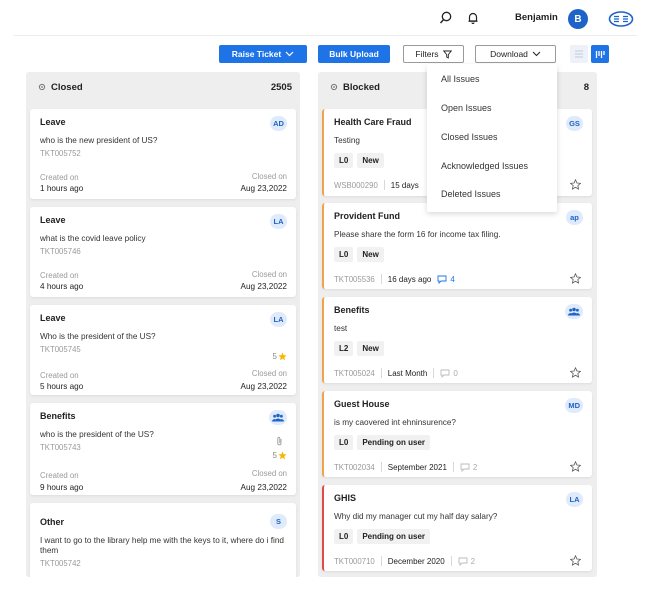 This screenshot has height=592, width=647. Describe the element at coordinates (62, 286) in the screenshot. I see `created-value: 4 hours ago` at that location.